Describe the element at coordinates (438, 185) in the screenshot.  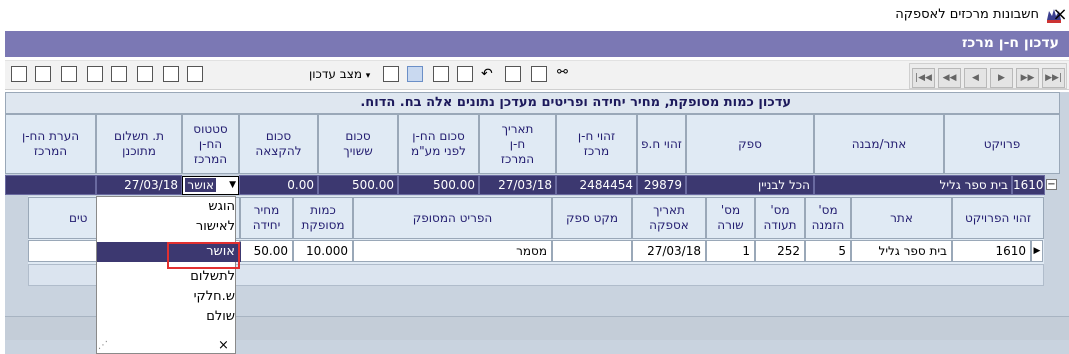
I see `cell-amount-before-vat: 500.00` at that location.